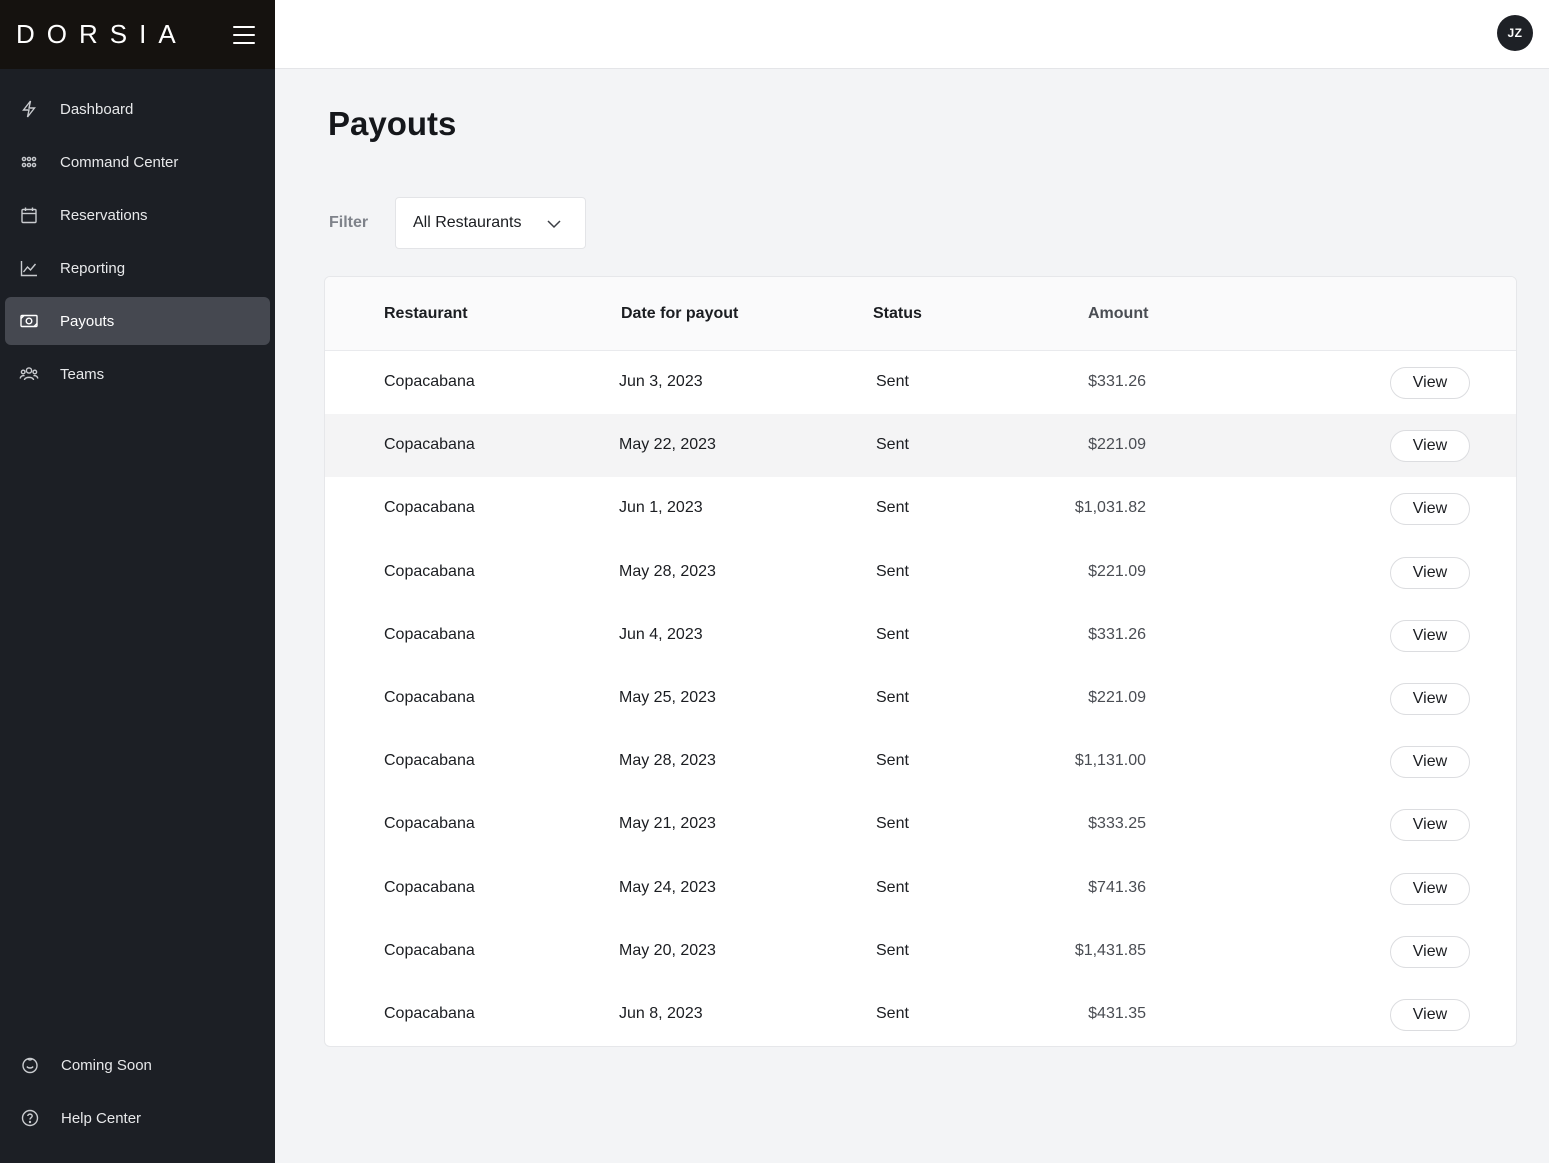 The image size is (1549, 1163). I want to click on sidebar-item-coming-soon: Coming Soon, so click(137, 1065).